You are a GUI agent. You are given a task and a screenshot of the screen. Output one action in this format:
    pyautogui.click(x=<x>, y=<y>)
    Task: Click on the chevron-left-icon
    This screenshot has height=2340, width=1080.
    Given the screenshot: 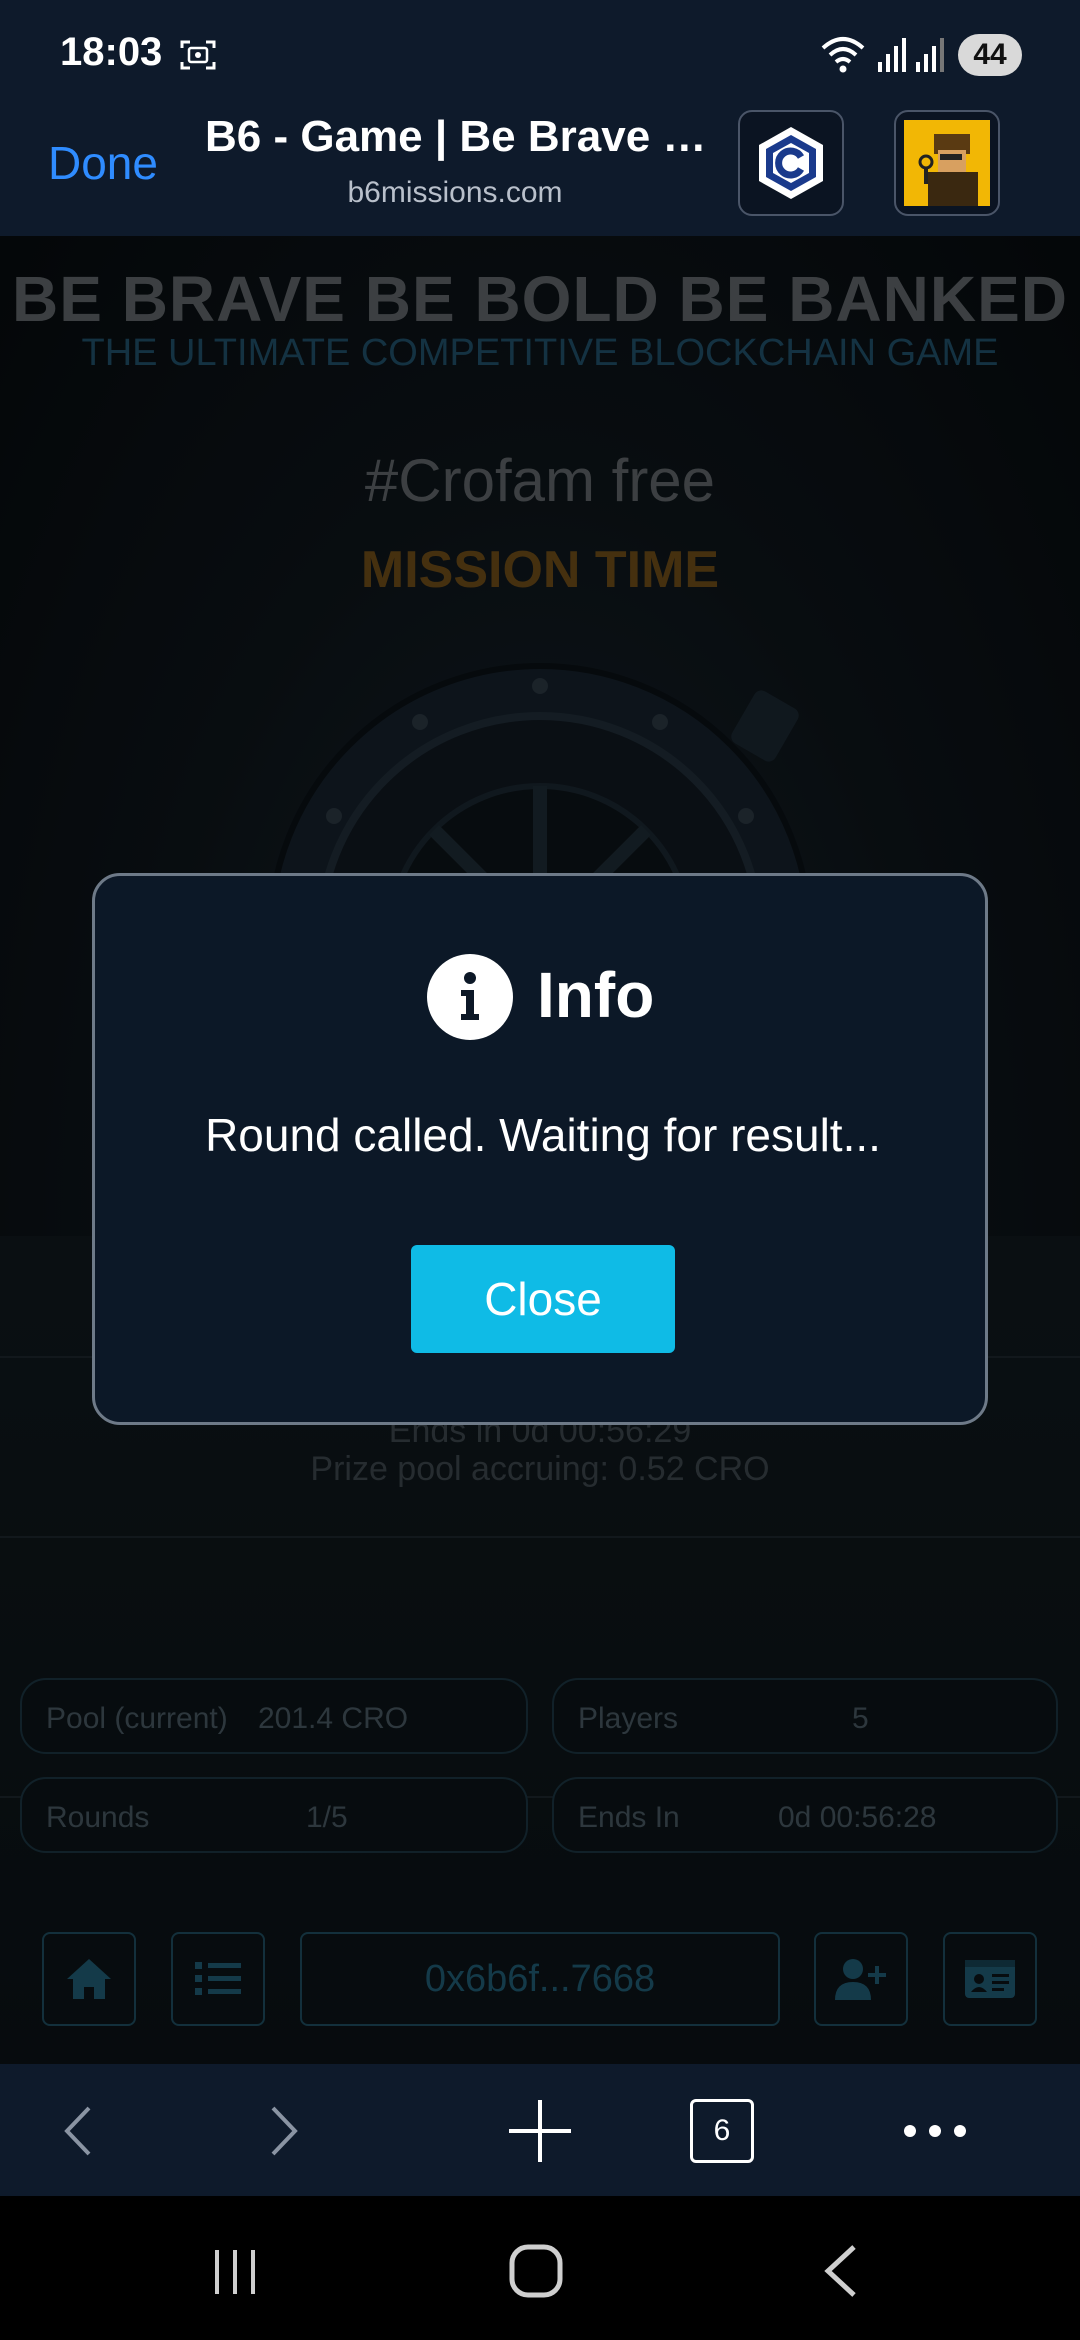 What is the action you would take?
    pyautogui.click(x=77, y=2131)
    